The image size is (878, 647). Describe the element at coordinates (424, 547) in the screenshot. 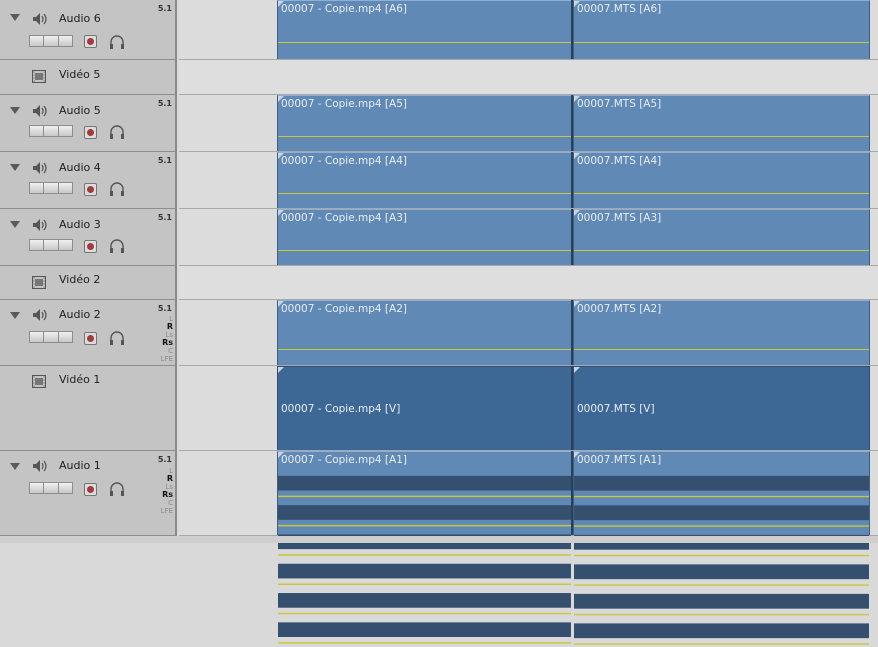

I see `audio-clip: 00007 - Copie.mp4 [A1]` at that location.